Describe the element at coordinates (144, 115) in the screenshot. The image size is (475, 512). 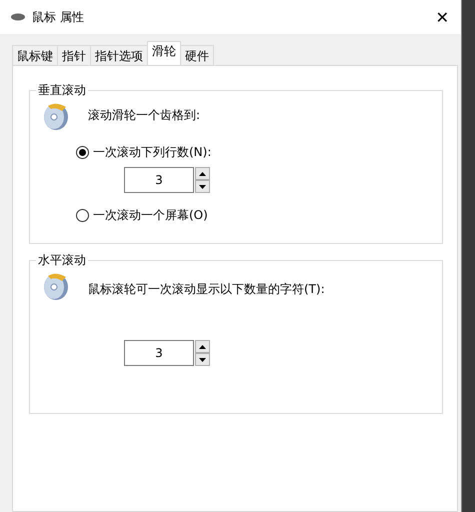
I see `instruction-text: 滚动滑轮一个齿格到:` at that location.